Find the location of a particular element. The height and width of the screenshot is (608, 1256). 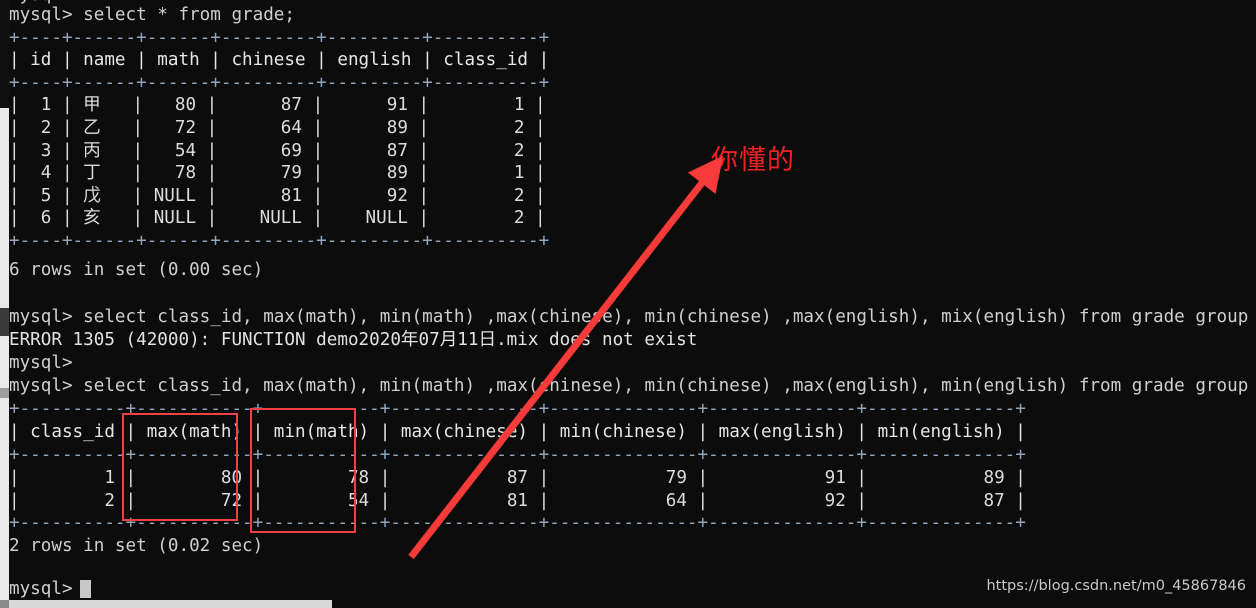

table-row: | 4 | 丁 | 78 | 79 | 89 | 1 | is located at coordinates (277, 173).